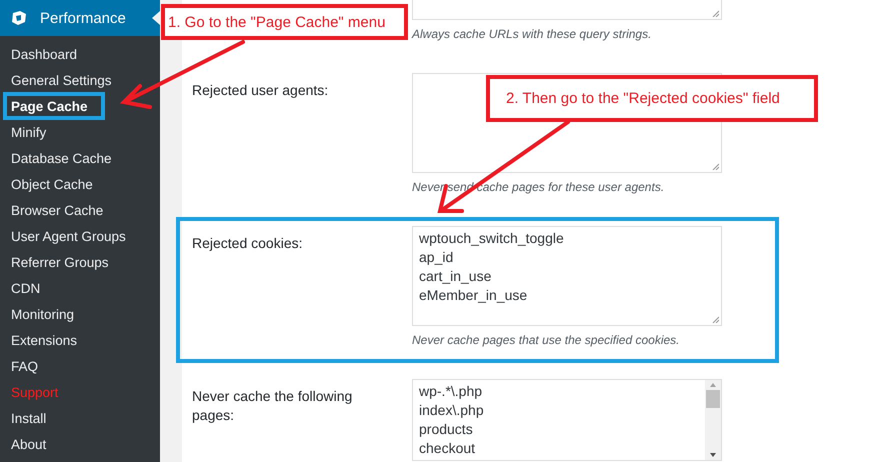  I want to click on sidebar-item: Object Cache, so click(80, 184).